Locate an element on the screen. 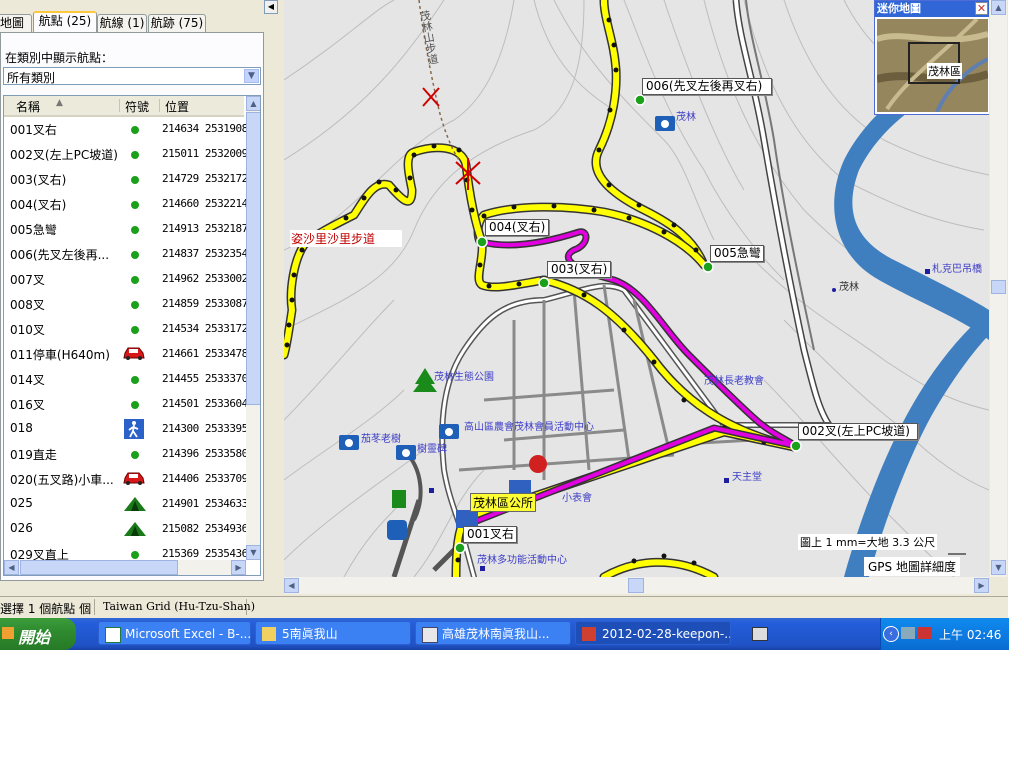 The image size is (1024, 768). waypoint-name: 001叉右 is located at coordinates (33, 130).